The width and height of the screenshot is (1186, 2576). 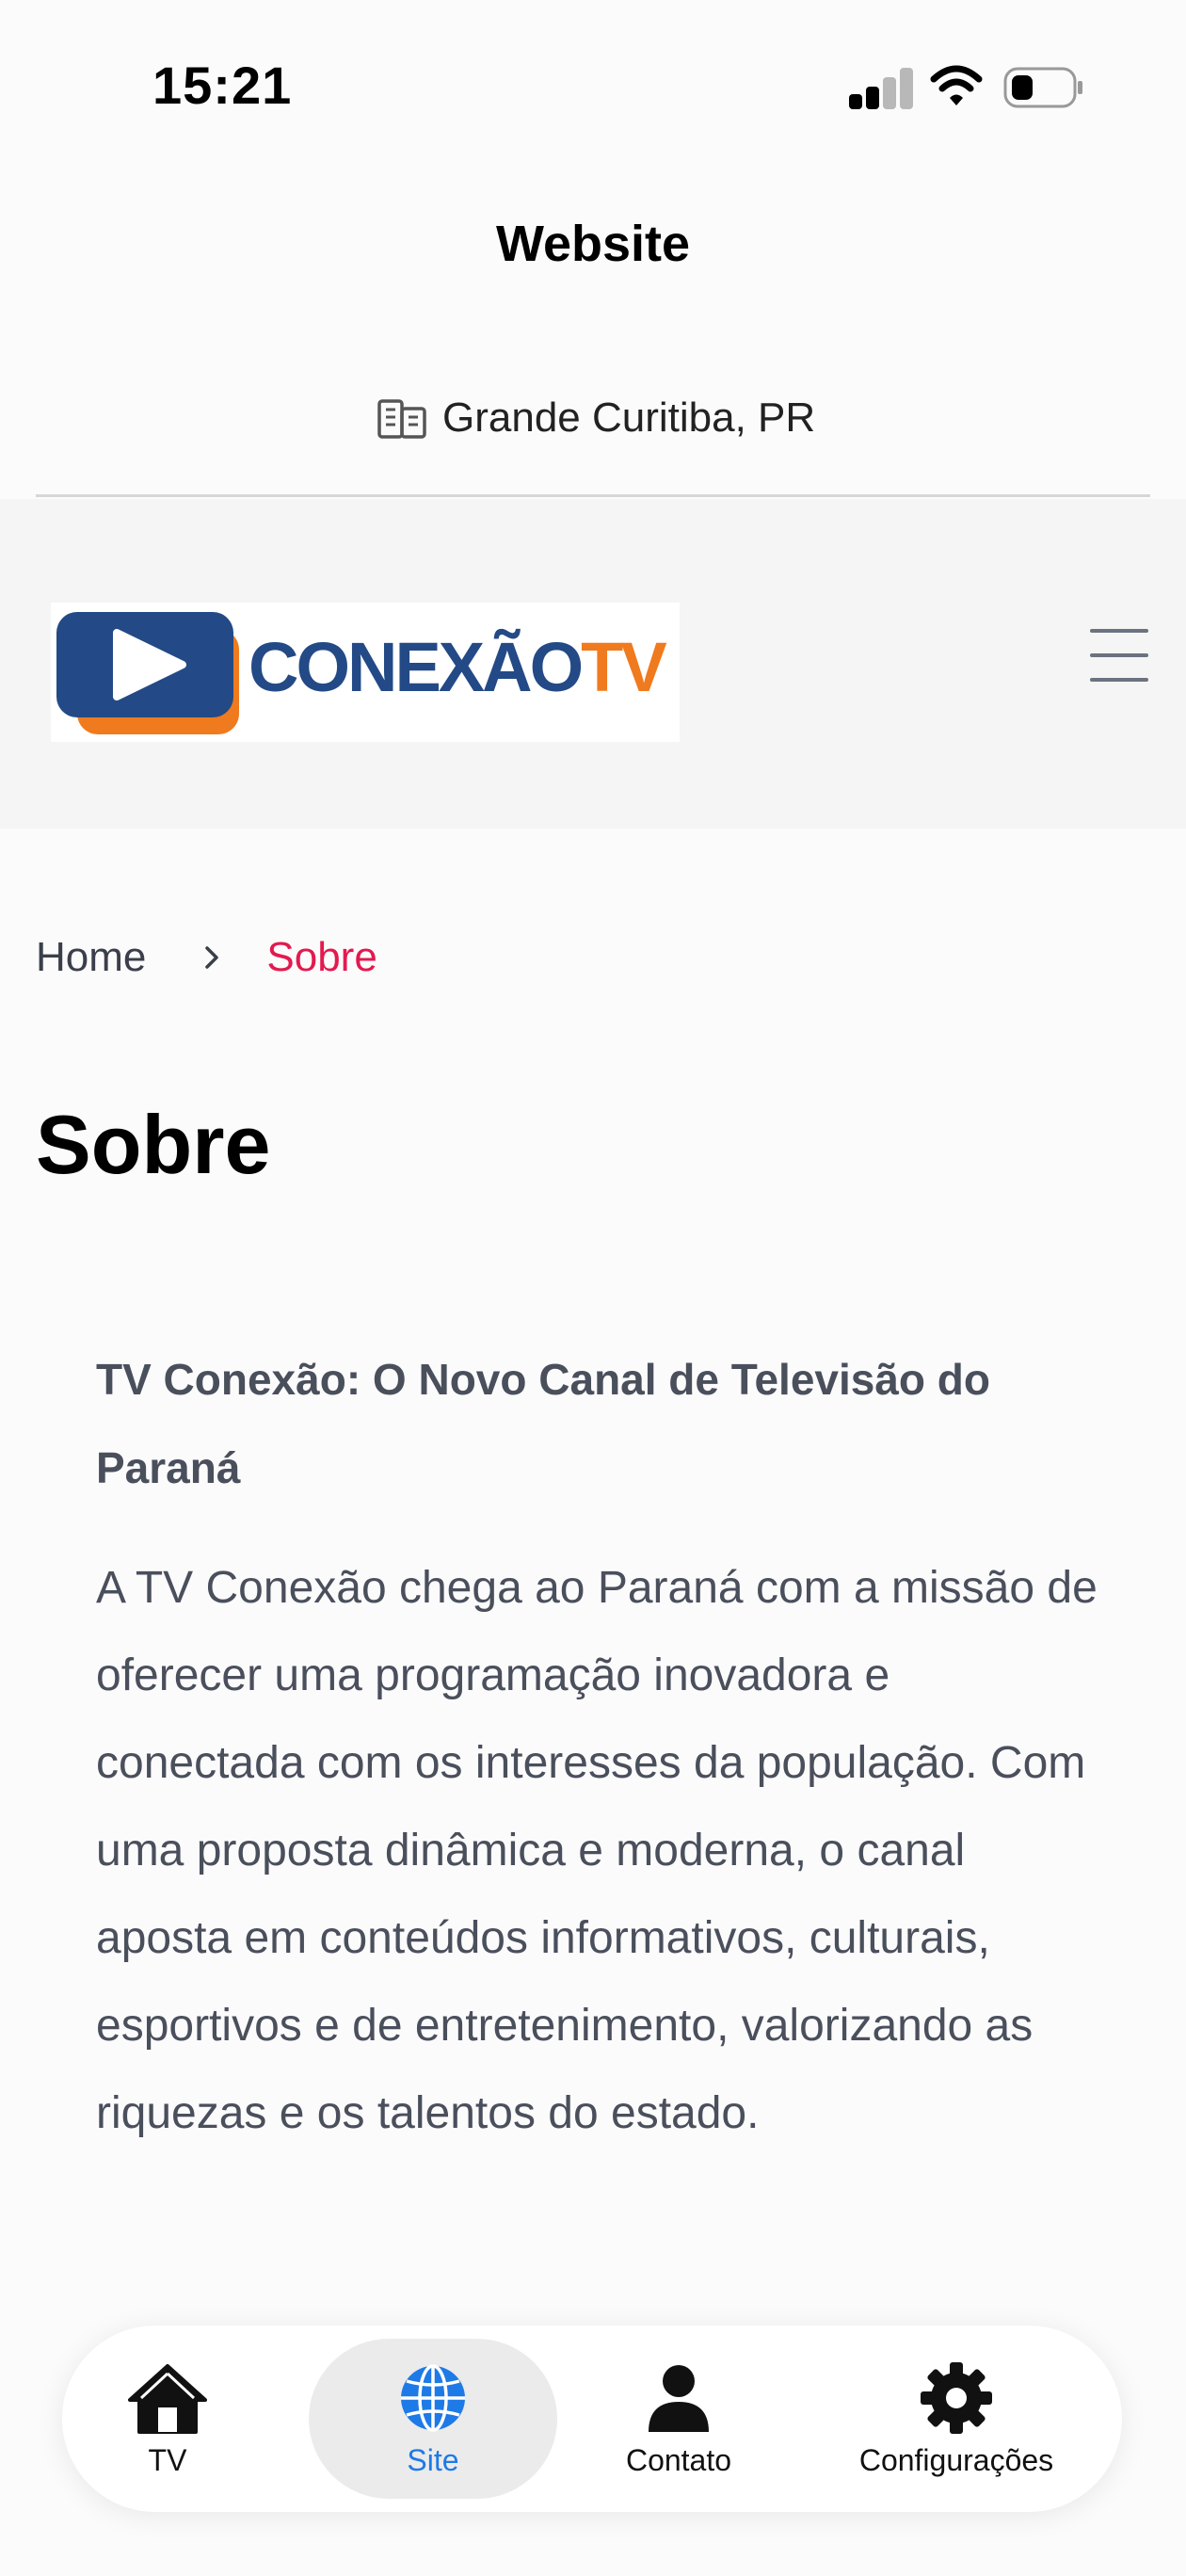 What do you see at coordinates (679, 2398) in the screenshot?
I see `person-icon` at bounding box center [679, 2398].